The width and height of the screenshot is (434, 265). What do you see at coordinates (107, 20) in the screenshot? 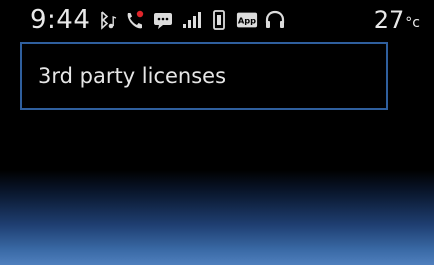
I see `bluetooth-audio-icon` at bounding box center [107, 20].